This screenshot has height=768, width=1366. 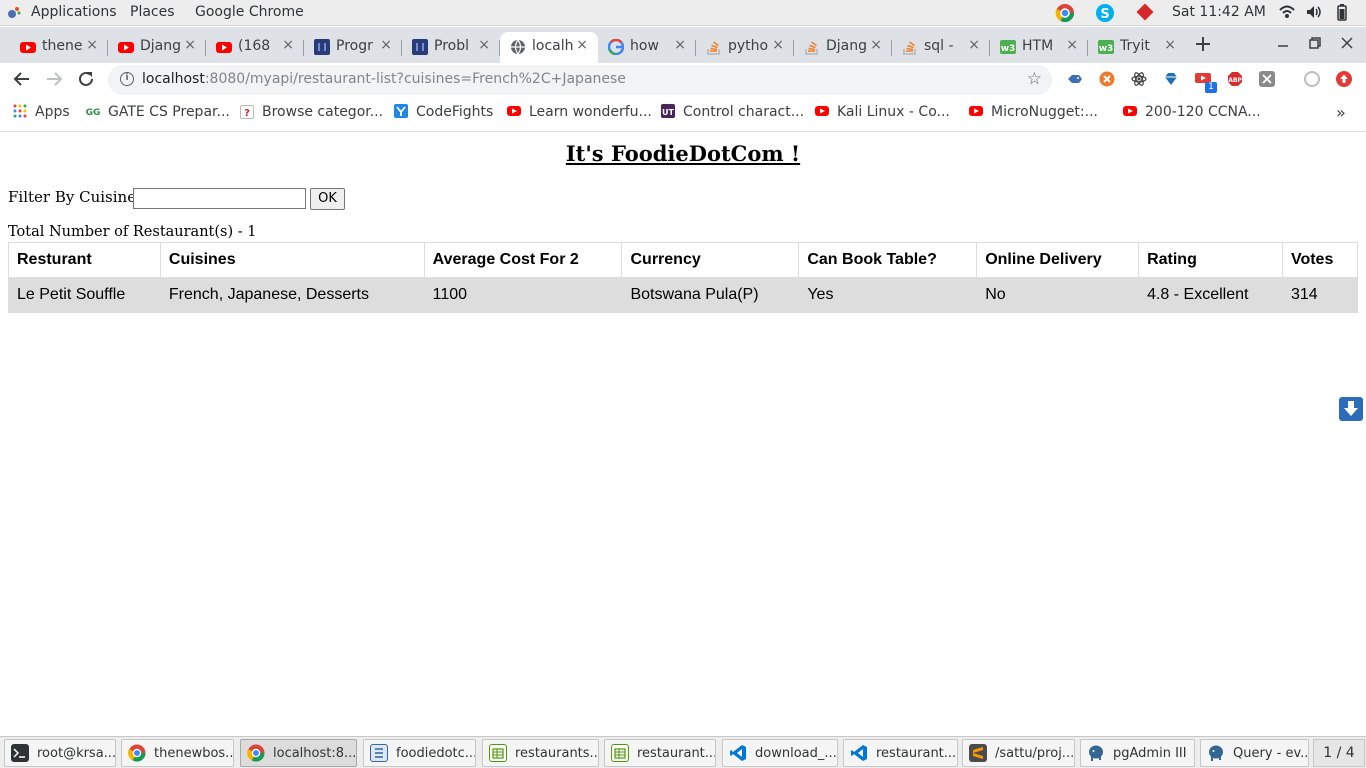 What do you see at coordinates (1339, 753) in the screenshot?
I see `workspace-switcher: 1 / 4` at bounding box center [1339, 753].